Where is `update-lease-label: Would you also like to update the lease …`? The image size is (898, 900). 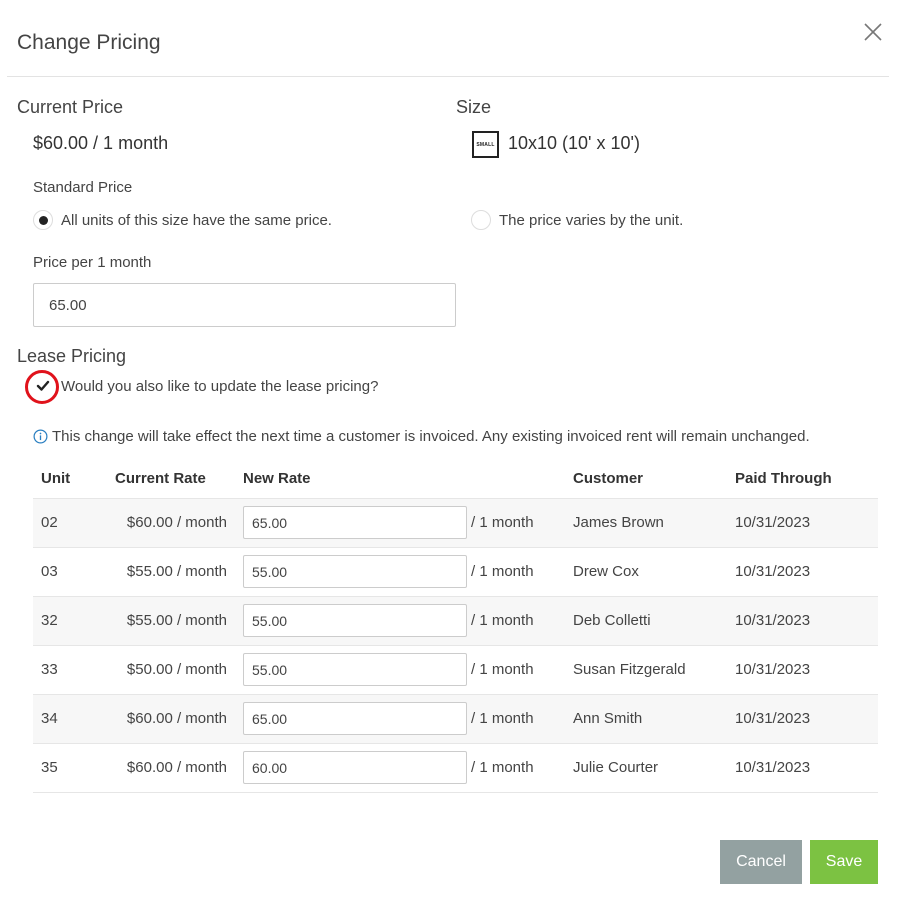 update-lease-label: Would you also like to update the lease … is located at coordinates (220, 386).